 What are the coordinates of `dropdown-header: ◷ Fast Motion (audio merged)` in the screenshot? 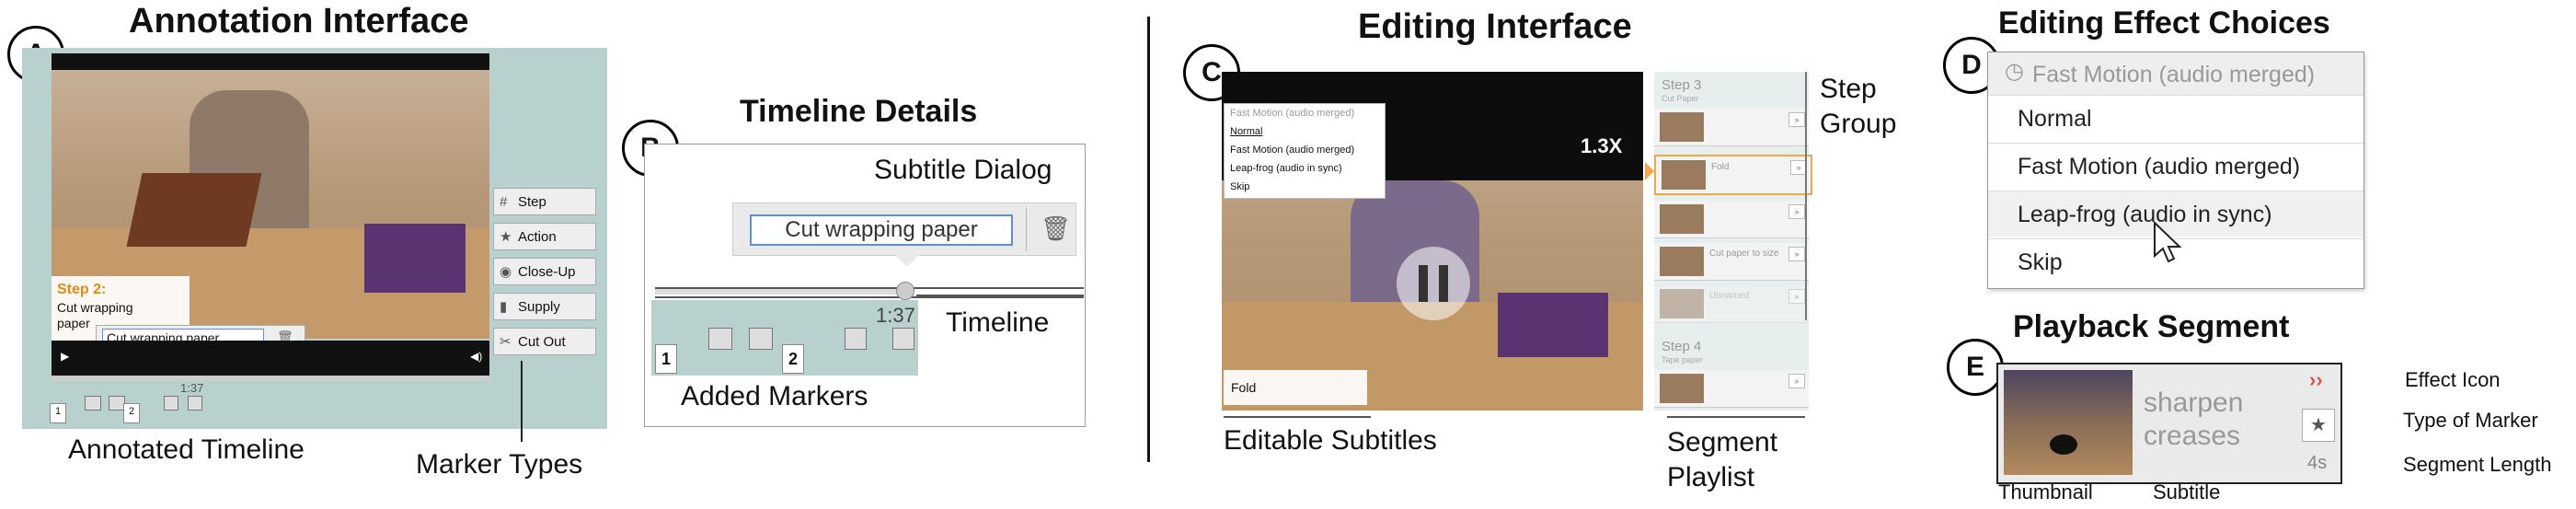 It's located at (2175, 74).